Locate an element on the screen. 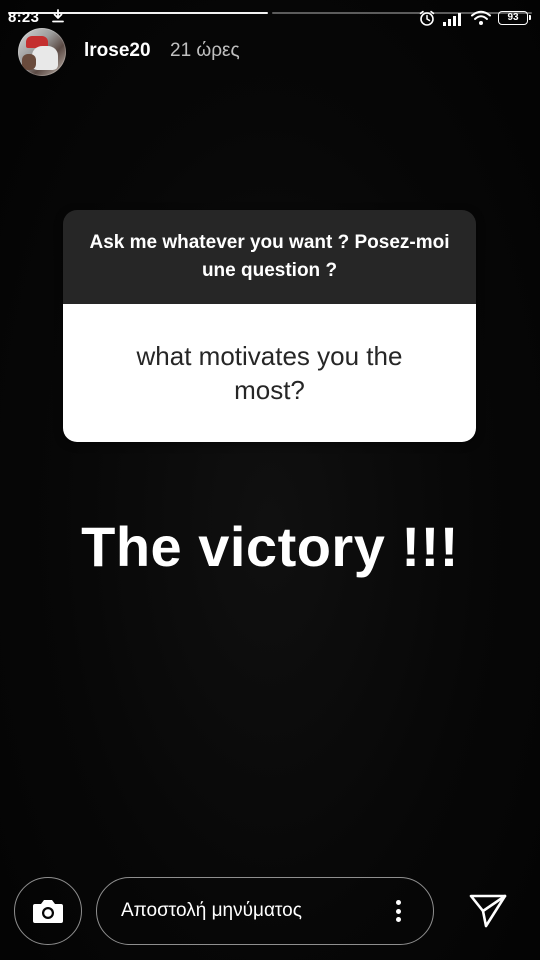 This screenshot has width=540, height=960. send-icon is located at coordinates (488, 911).